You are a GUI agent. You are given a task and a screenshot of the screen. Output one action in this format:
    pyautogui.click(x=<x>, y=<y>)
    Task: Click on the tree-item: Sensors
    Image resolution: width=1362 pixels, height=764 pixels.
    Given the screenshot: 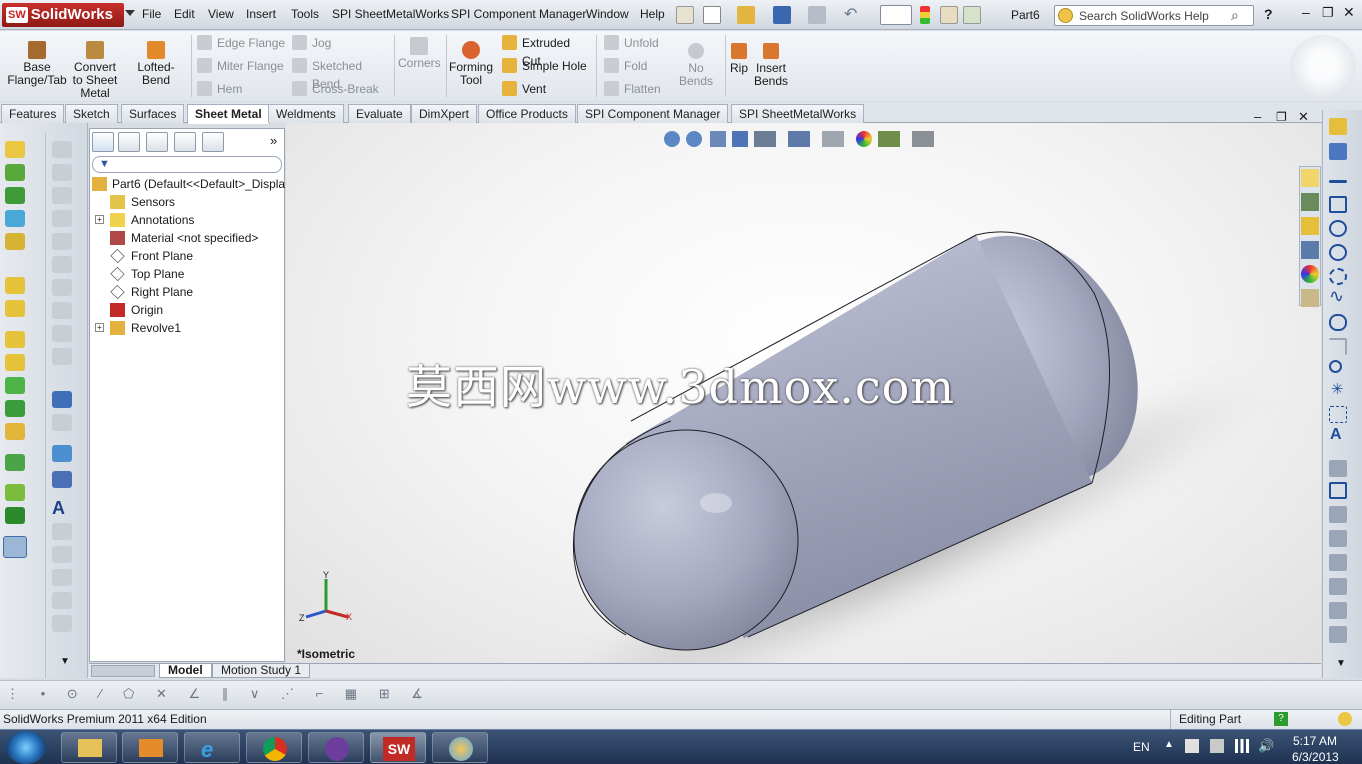 What is the action you would take?
    pyautogui.click(x=188, y=202)
    